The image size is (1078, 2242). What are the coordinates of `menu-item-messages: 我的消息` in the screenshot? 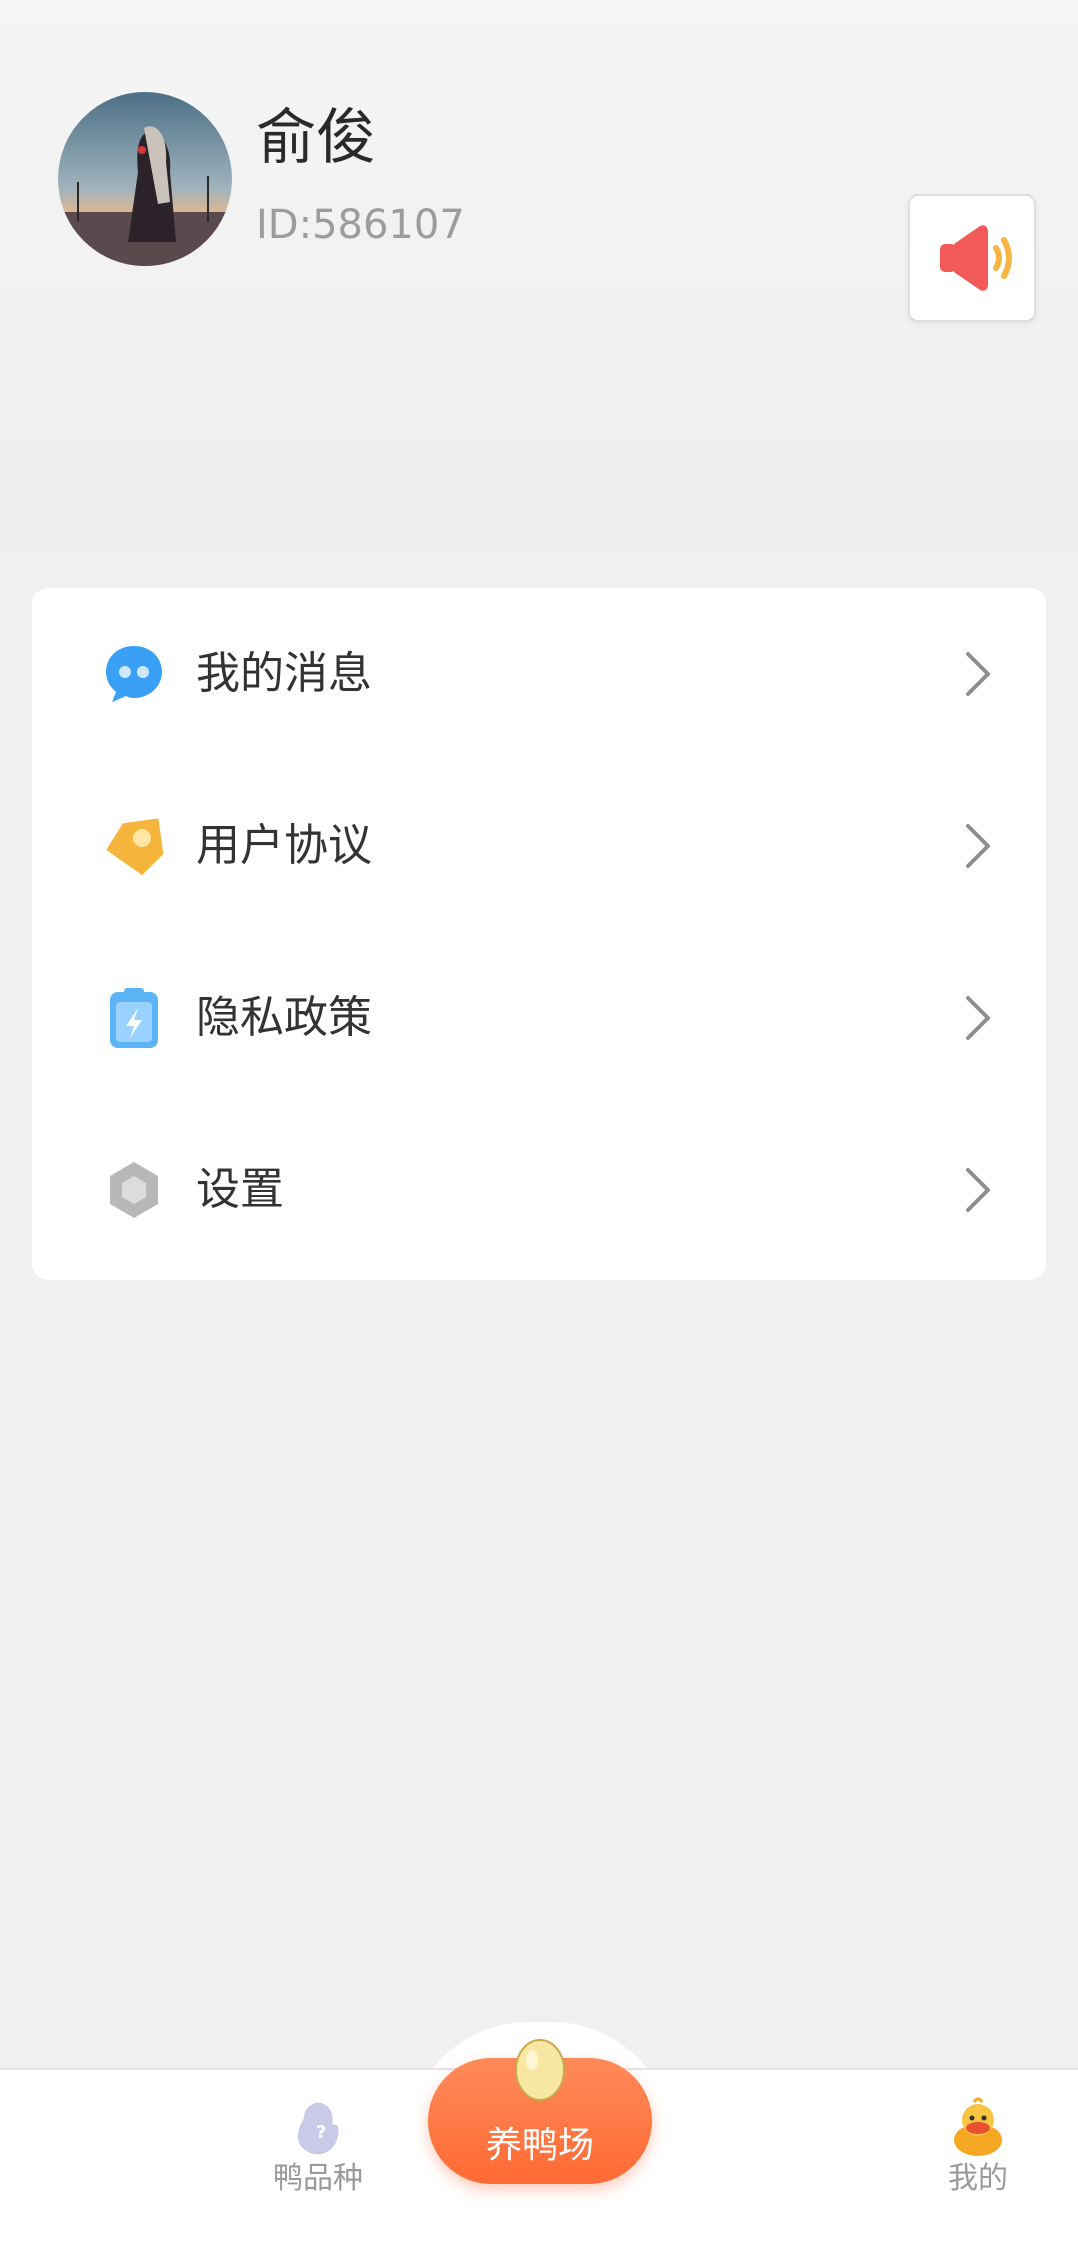 It's located at (539, 674).